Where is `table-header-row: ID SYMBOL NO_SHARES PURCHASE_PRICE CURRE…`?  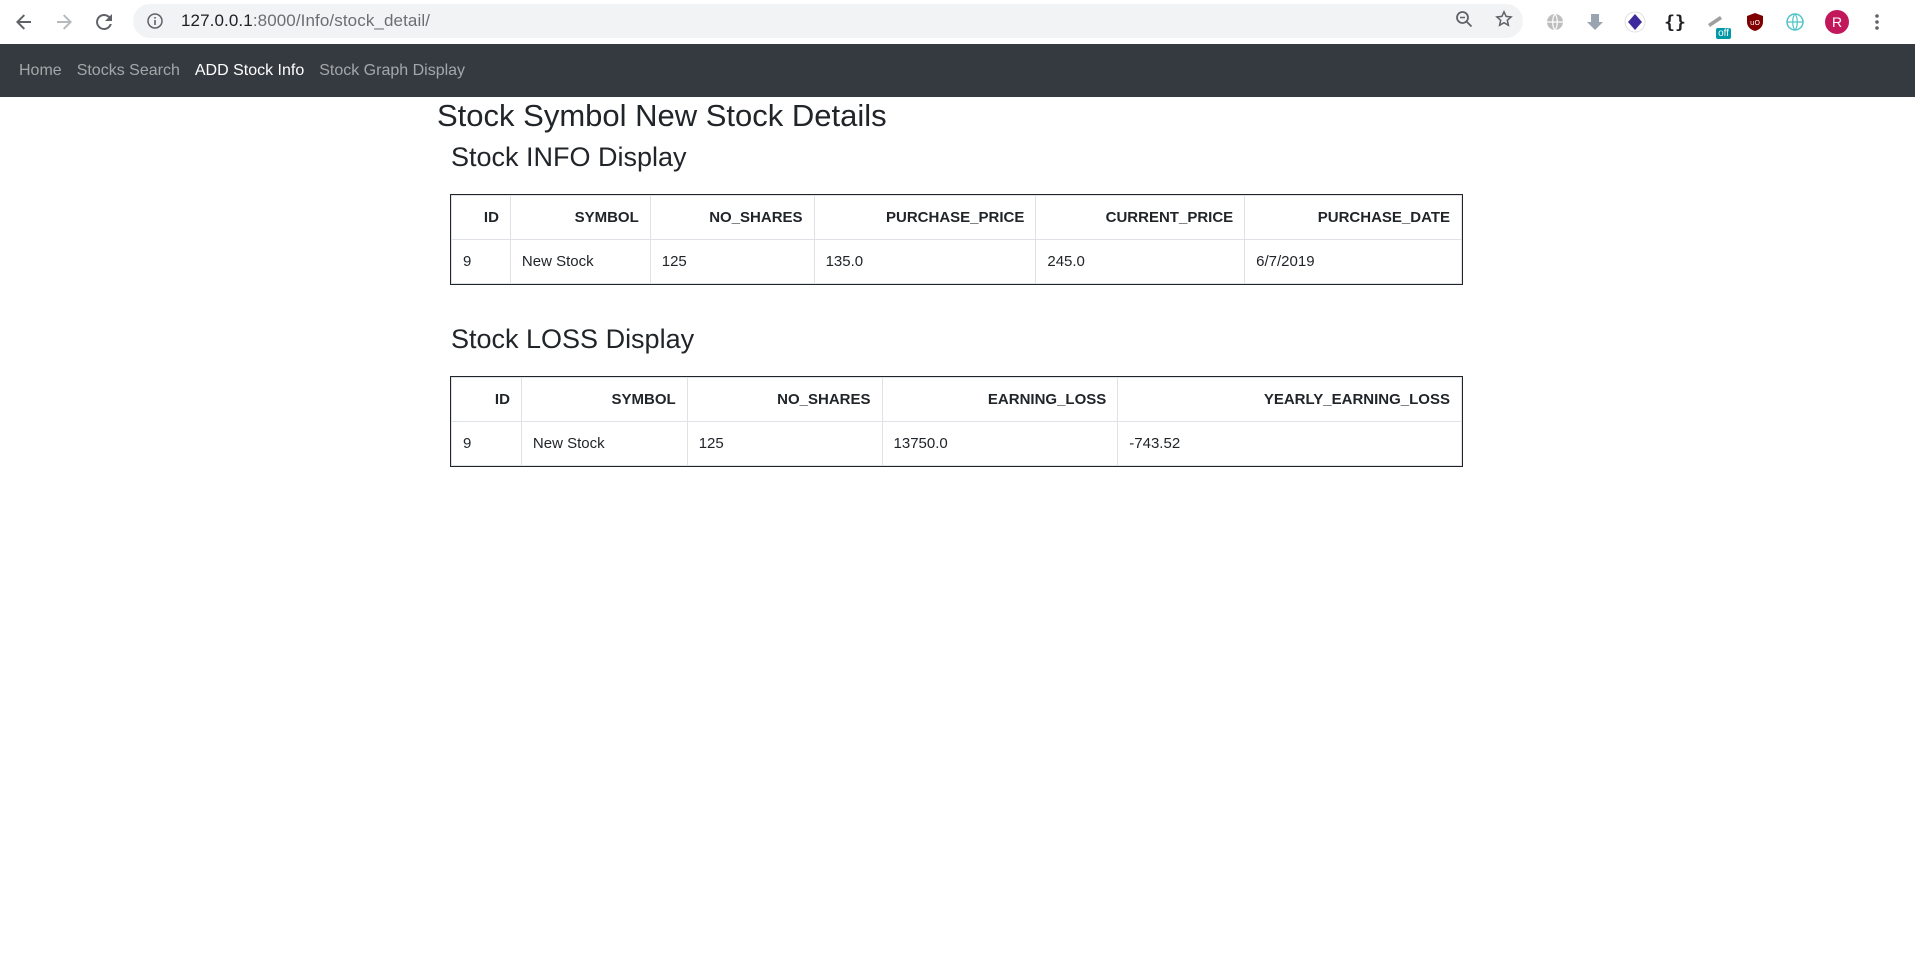 table-header-row: ID SYMBOL NO_SHARES PURCHASE_PRICE CURRE… is located at coordinates (956, 217).